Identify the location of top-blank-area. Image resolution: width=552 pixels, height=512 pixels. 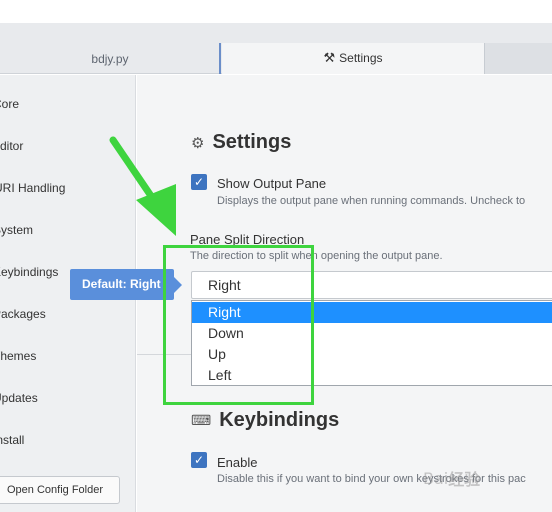
(276, 11).